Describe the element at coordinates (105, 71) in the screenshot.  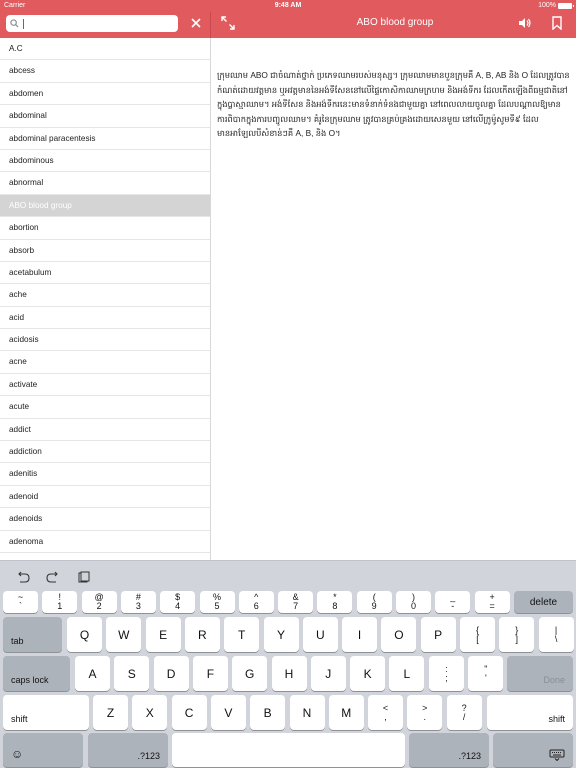
I see `list-item: abcess` at that location.